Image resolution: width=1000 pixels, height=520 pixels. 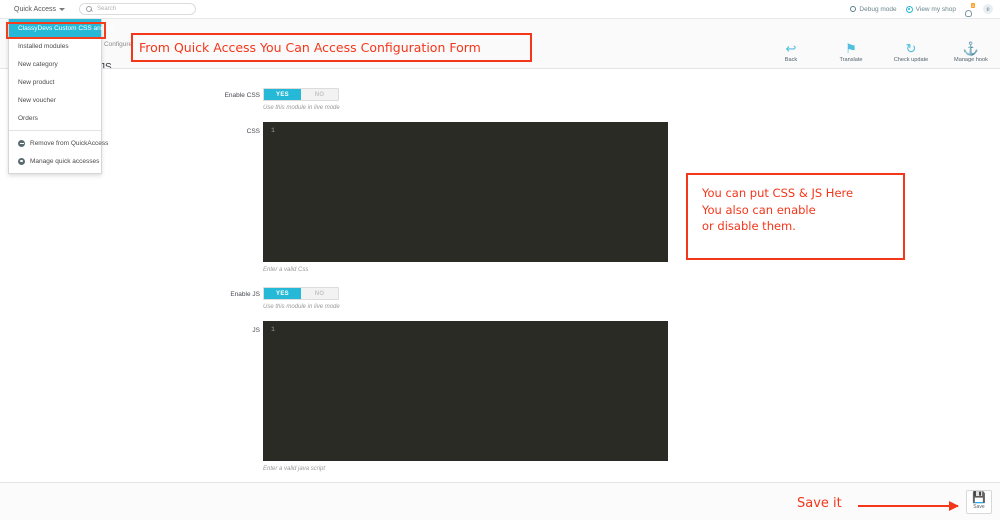 I want to click on quick-access-wrapper: Quick Access, so click(x=39, y=9).